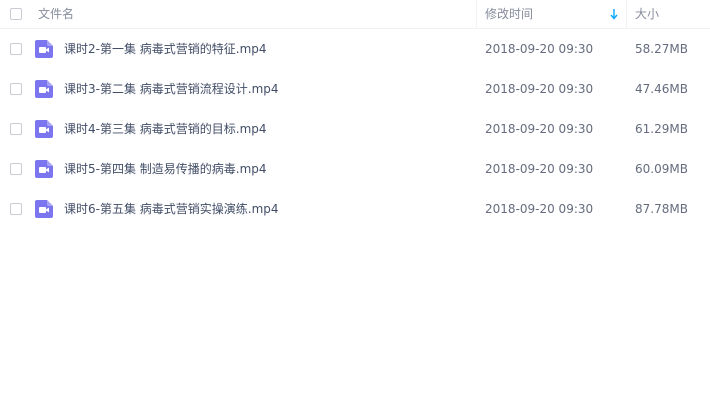 The image size is (710, 407). Describe the element at coordinates (171, 209) in the screenshot. I see `file-name: 课时6-第五集 病毒式营销实操演练.mp4` at that location.